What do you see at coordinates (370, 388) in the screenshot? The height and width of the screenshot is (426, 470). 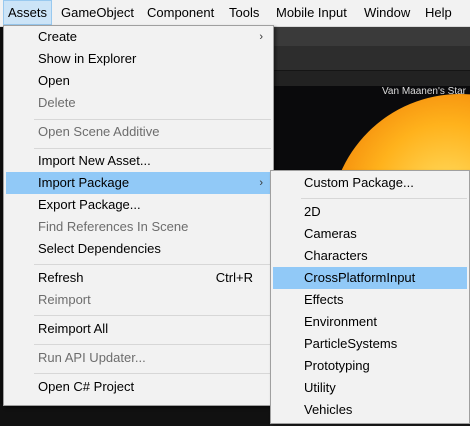 I see `submenu-item-utility: Utility` at bounding box center [370, 388].